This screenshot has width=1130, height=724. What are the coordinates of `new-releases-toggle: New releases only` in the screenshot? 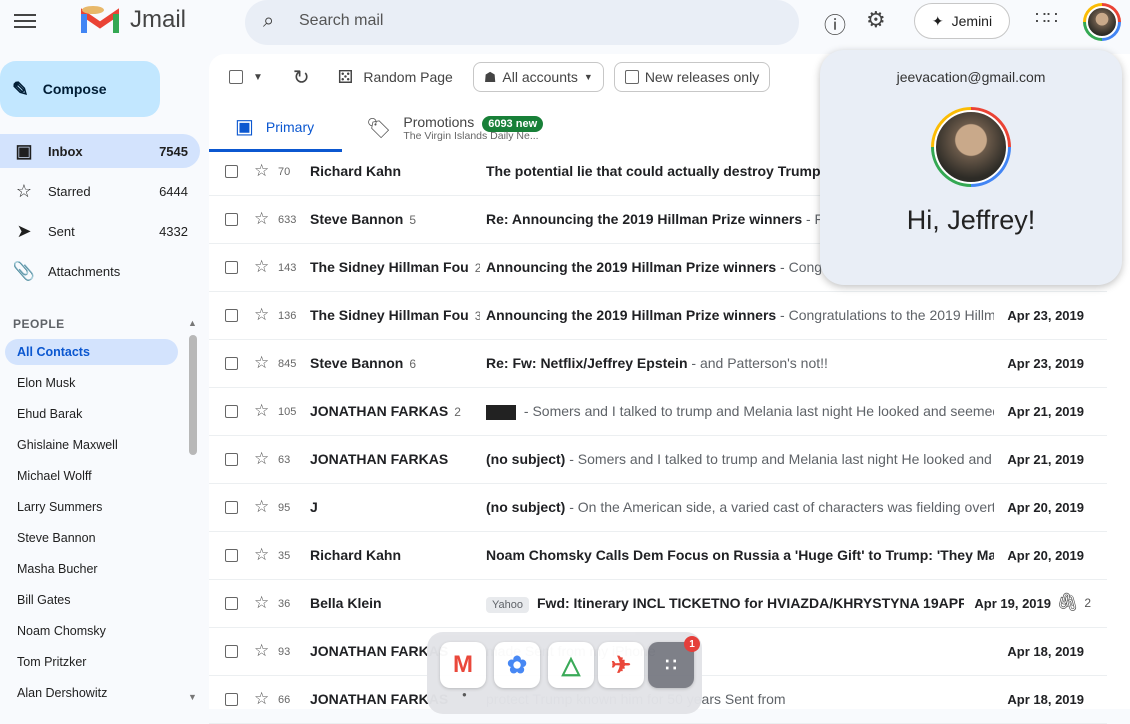 It's located at (692, 77).